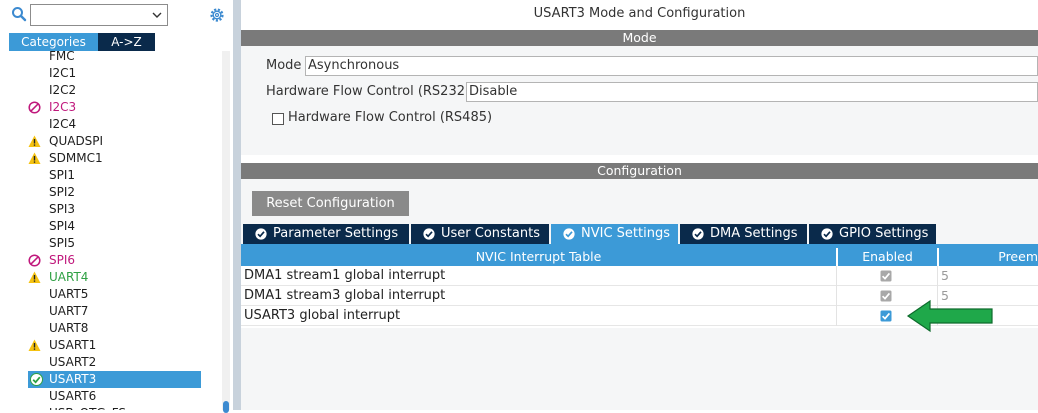 The image size is (1038, 413). What do you see at coordinates (99, 15) in the screenshot?
I see `search-input` at bounding box center [99, 15].